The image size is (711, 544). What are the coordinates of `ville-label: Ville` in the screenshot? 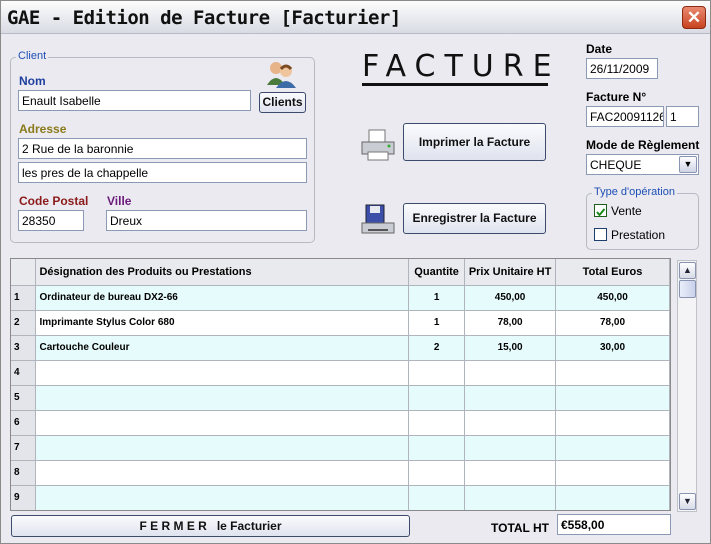 It's located at (119, 201).